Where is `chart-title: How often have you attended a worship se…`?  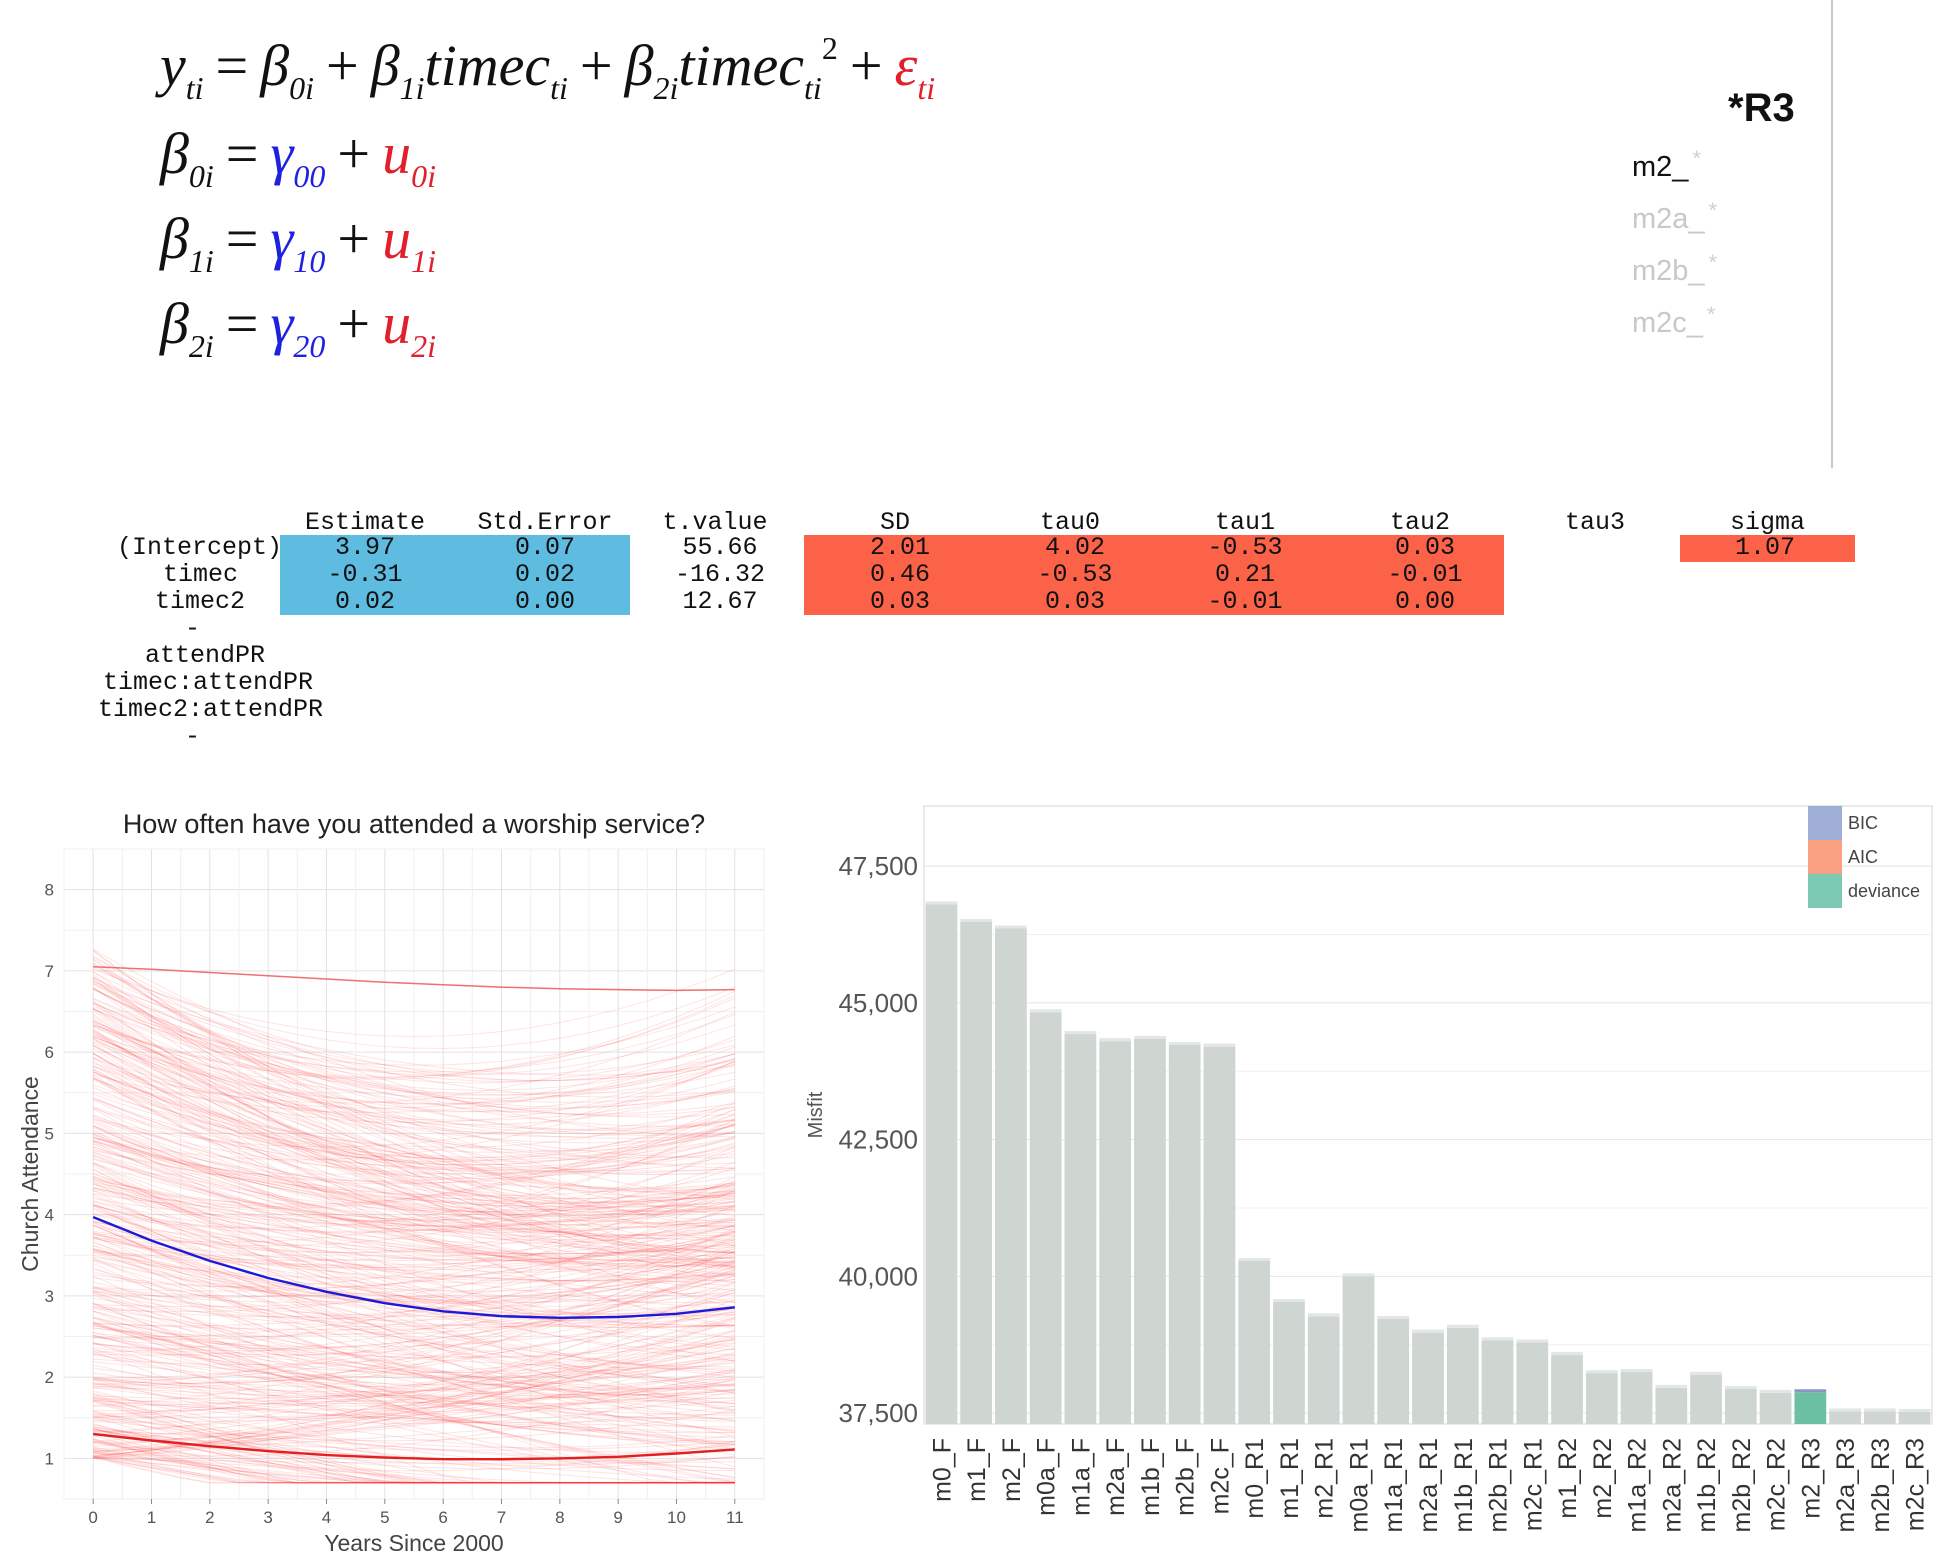 chart-title: How often have you attended a worship se… is located at coordinates (414, 824).